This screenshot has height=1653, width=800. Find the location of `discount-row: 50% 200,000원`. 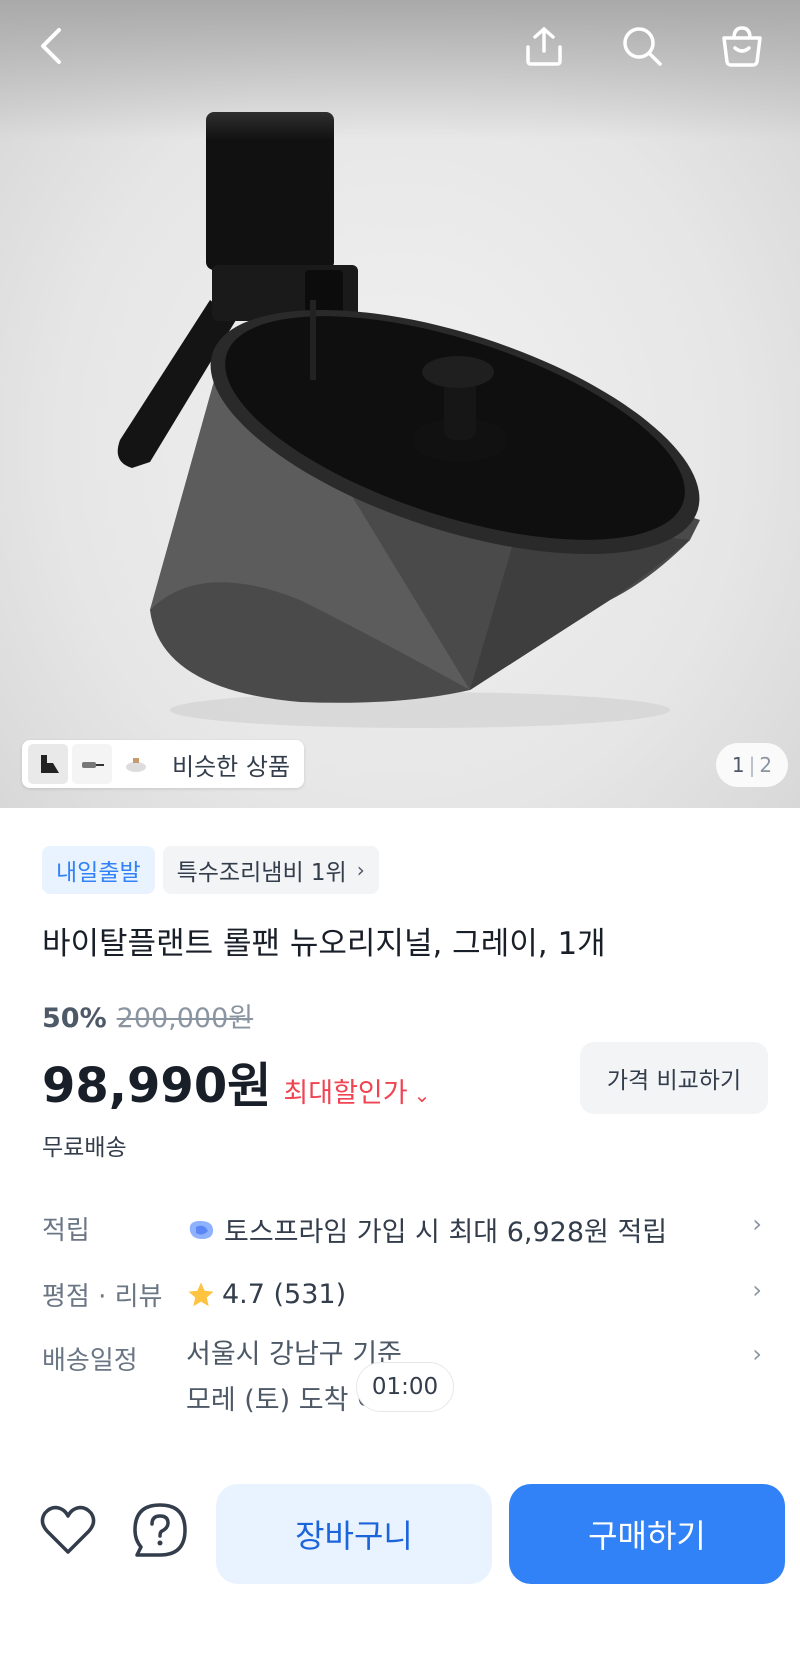

discount-row: 50% 200,000원 is located at coordinates (147, 1015).